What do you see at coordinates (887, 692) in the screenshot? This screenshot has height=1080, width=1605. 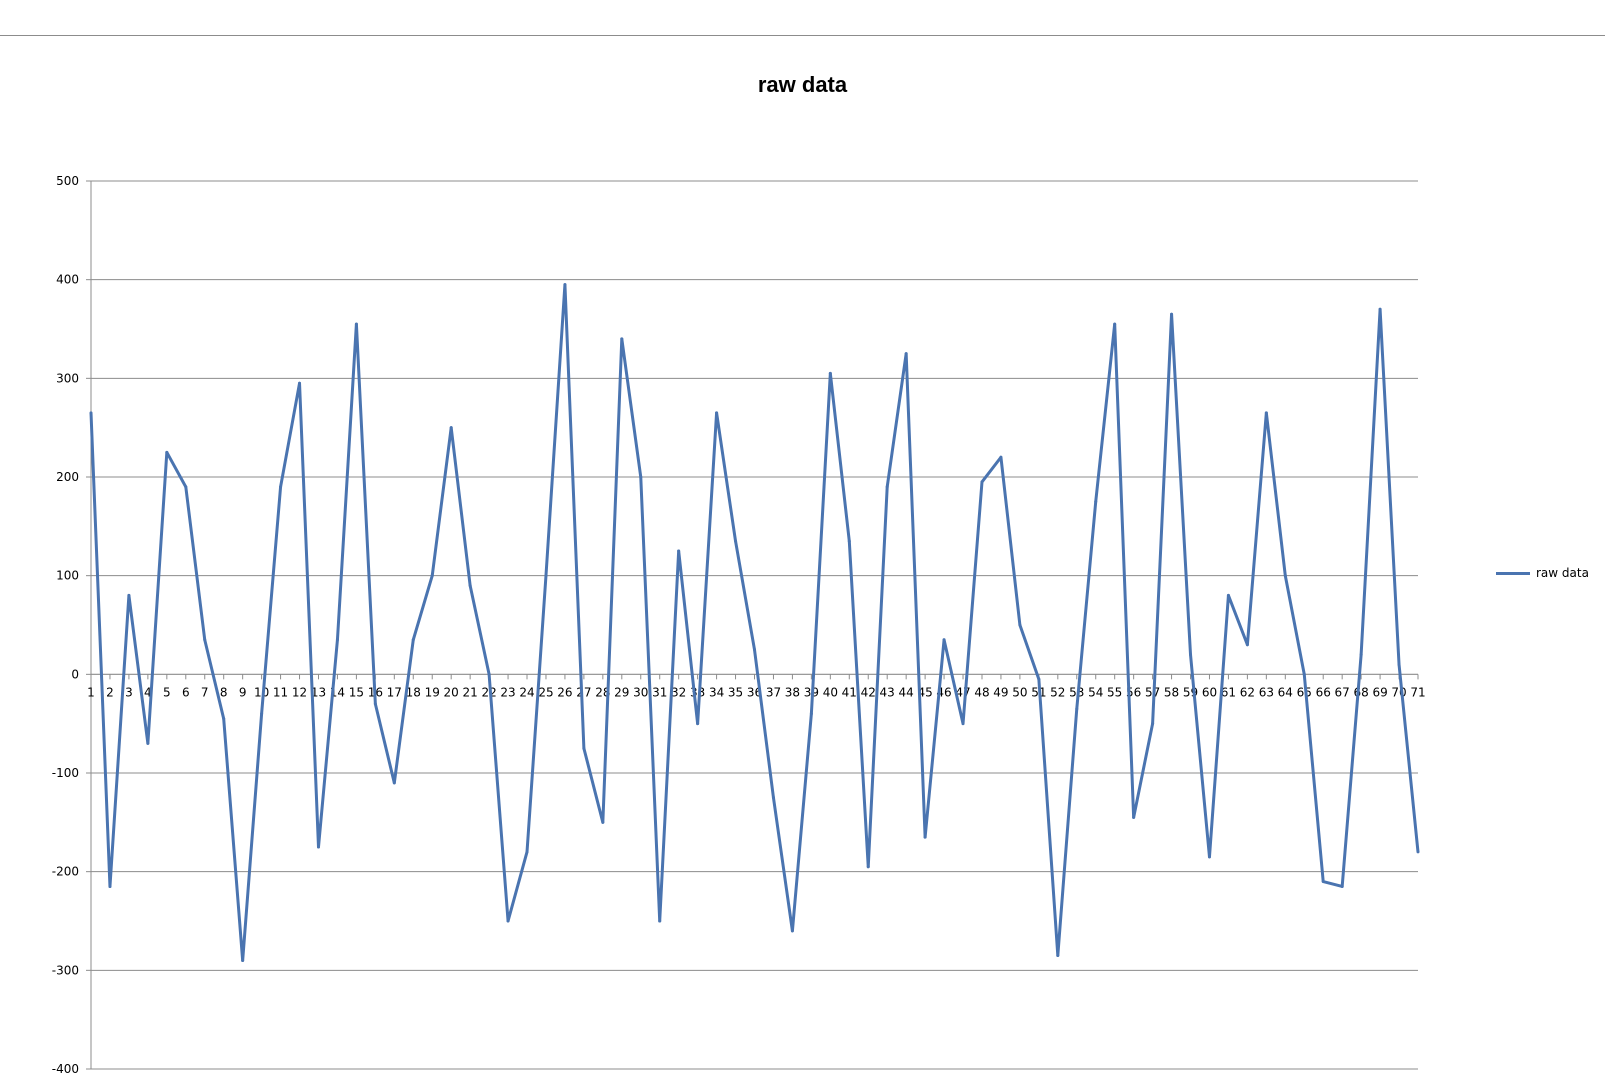 I see `x-tick-label: 43` at bounding box center [887, 692].